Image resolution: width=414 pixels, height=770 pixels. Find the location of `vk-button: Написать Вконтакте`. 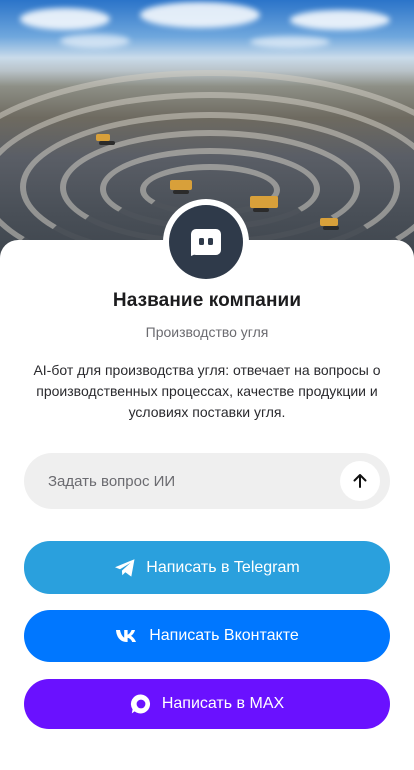

vk-button: Написать Вконтакте is located at coordinates (207, 636).